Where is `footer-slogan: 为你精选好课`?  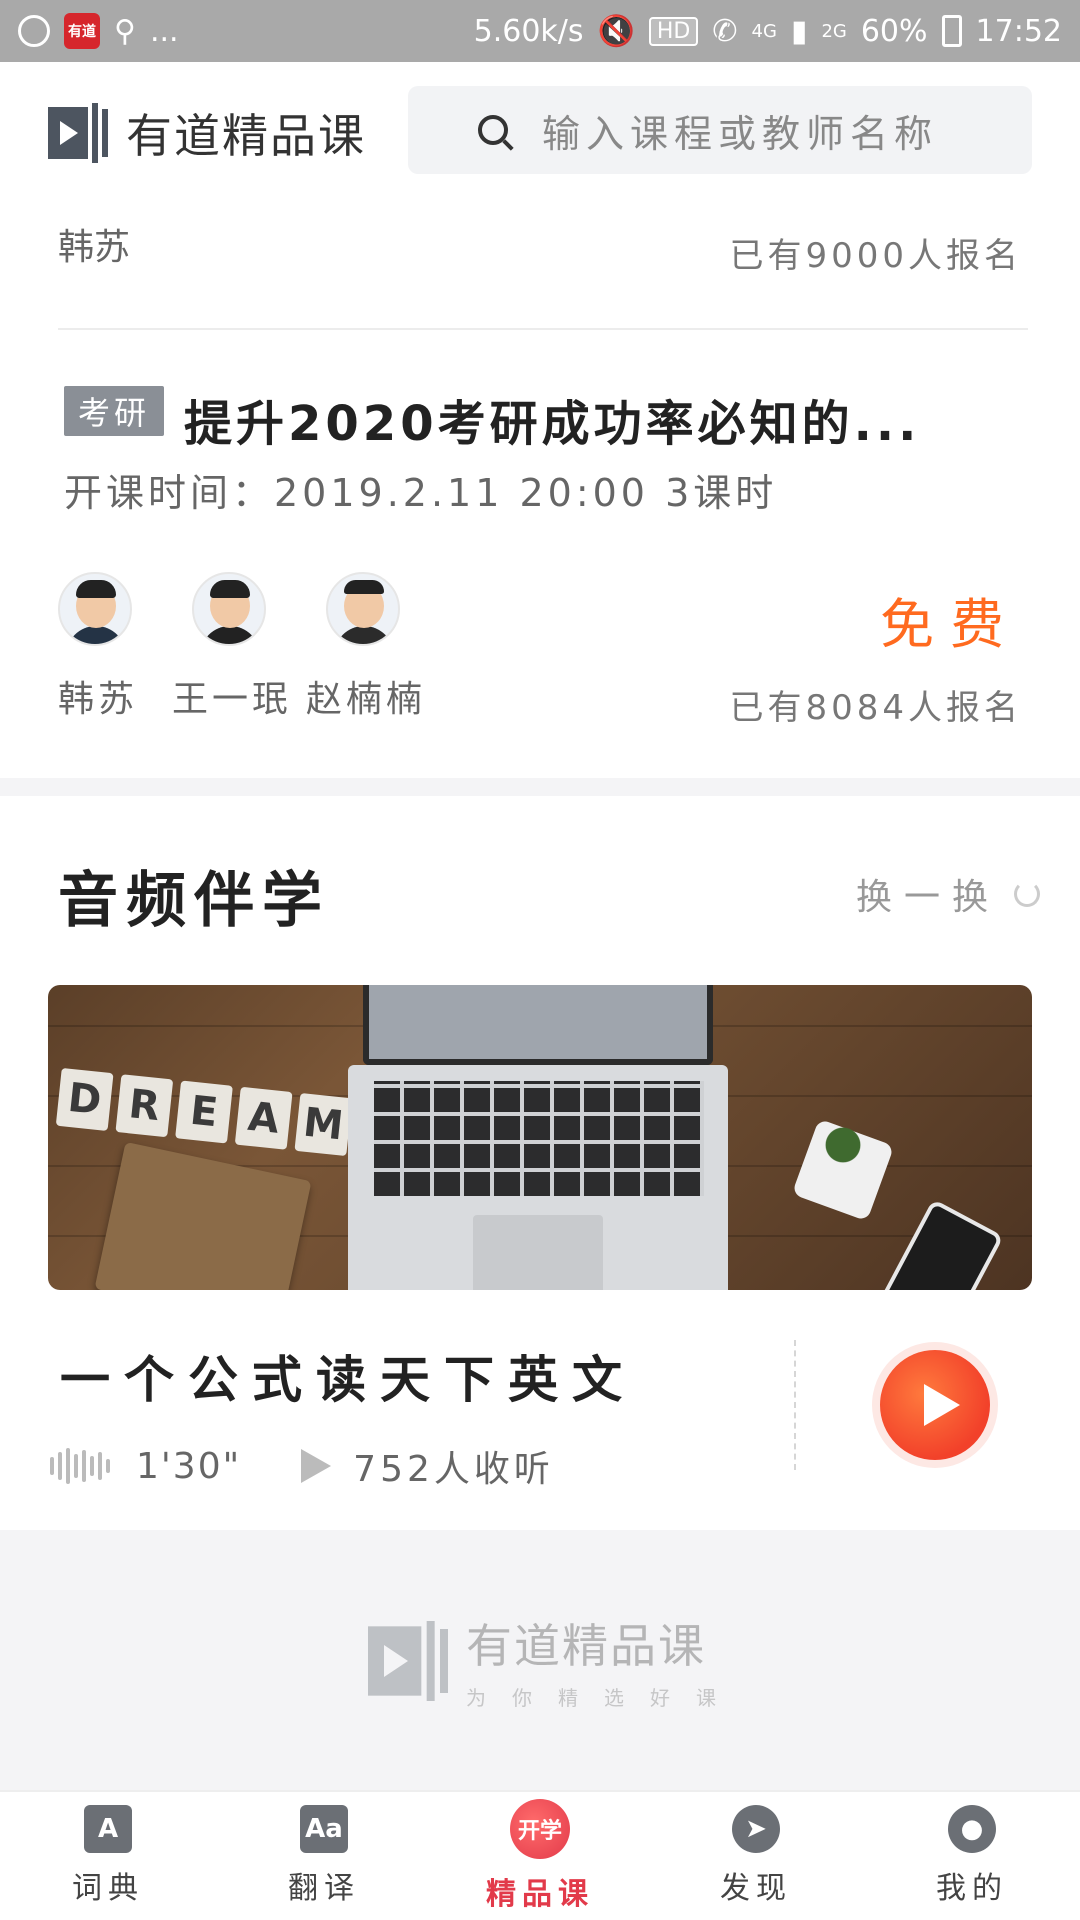
footer-slogan: 为你精选好课 is located at coordinates (604, 1698).